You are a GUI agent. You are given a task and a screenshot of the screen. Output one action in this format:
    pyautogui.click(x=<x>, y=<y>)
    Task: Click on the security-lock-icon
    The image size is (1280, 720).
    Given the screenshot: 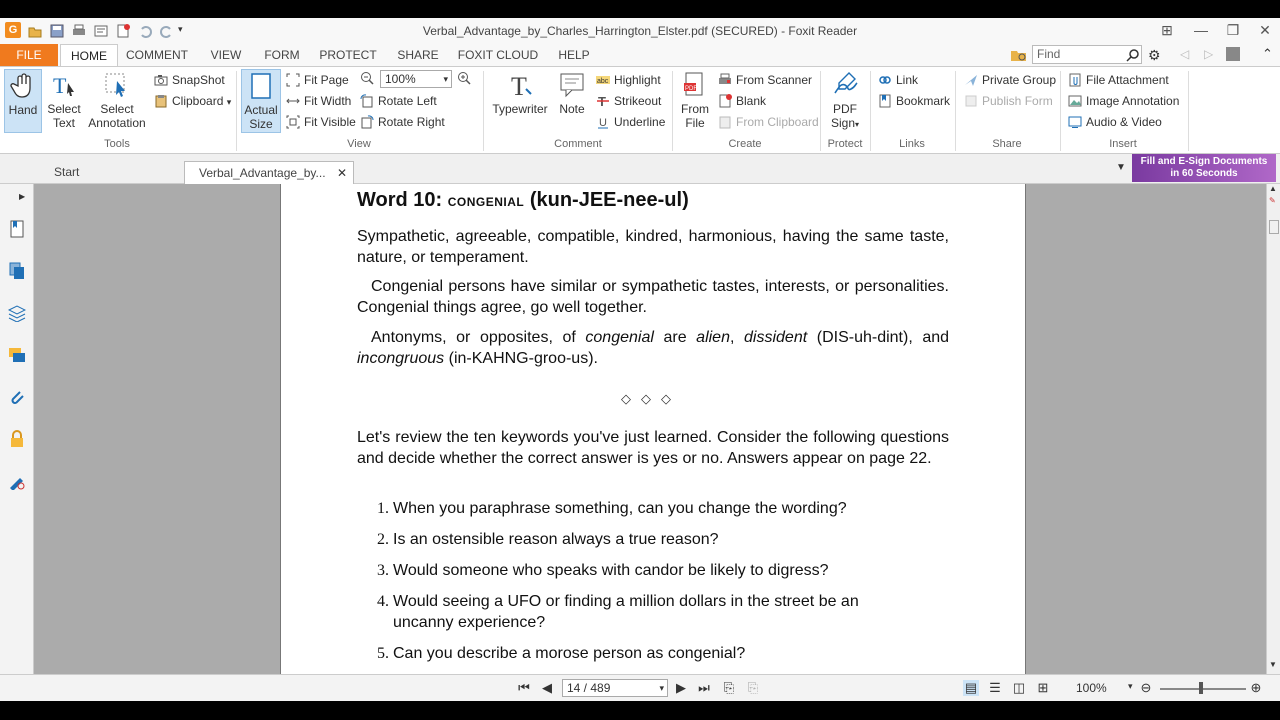 What is the action you would take?
    pyautogui.click(x=17, y=439)
    